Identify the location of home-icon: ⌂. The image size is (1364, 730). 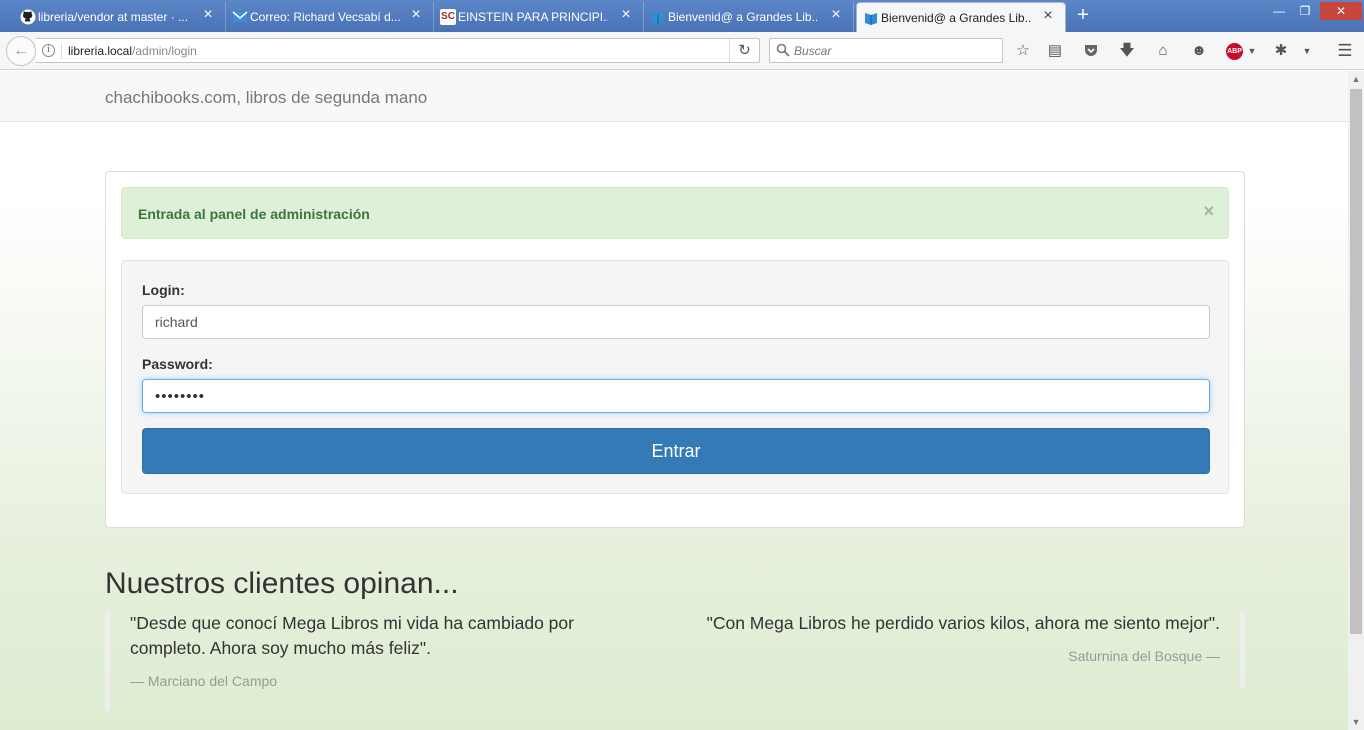
(1163, 51).